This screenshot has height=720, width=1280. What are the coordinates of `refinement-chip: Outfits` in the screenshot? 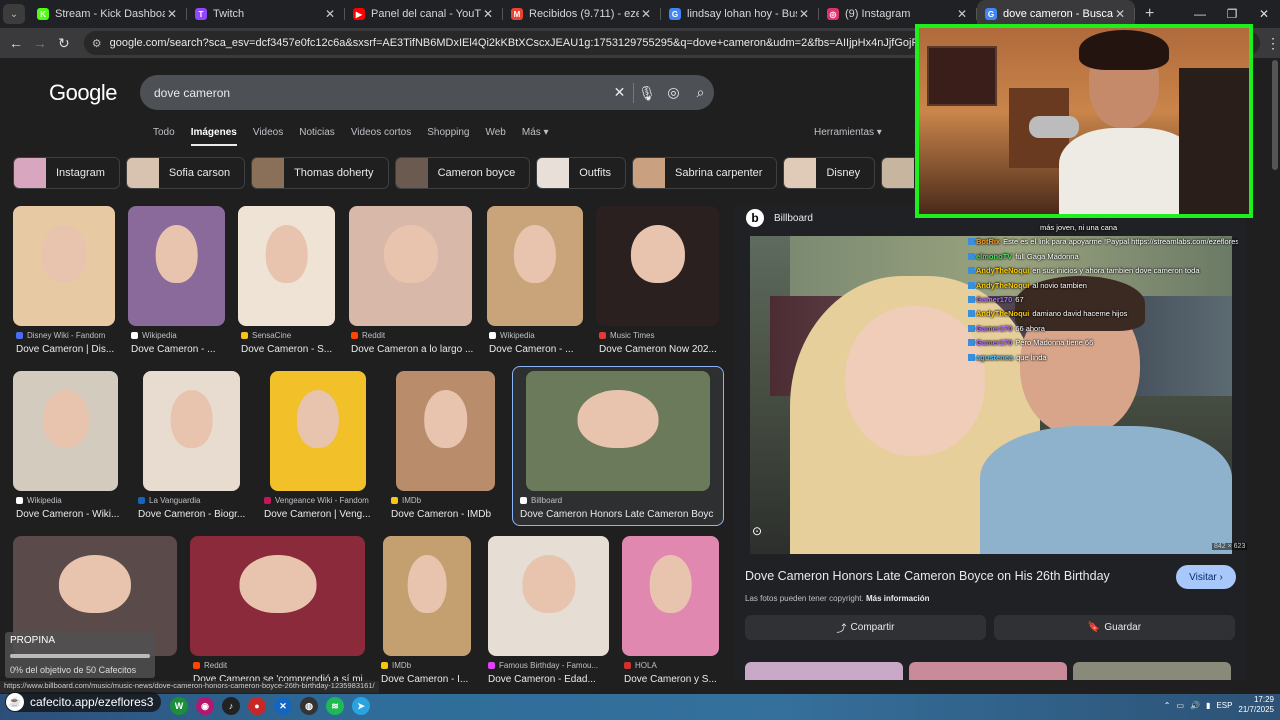 It's located at (581, 173).